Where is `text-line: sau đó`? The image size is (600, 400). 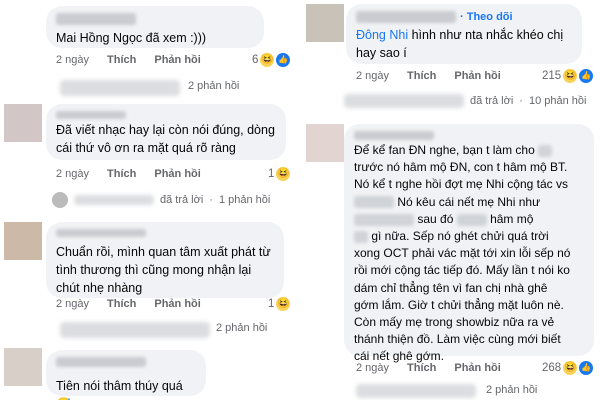 text-line: sau đó is located at coordinates (435, 218).